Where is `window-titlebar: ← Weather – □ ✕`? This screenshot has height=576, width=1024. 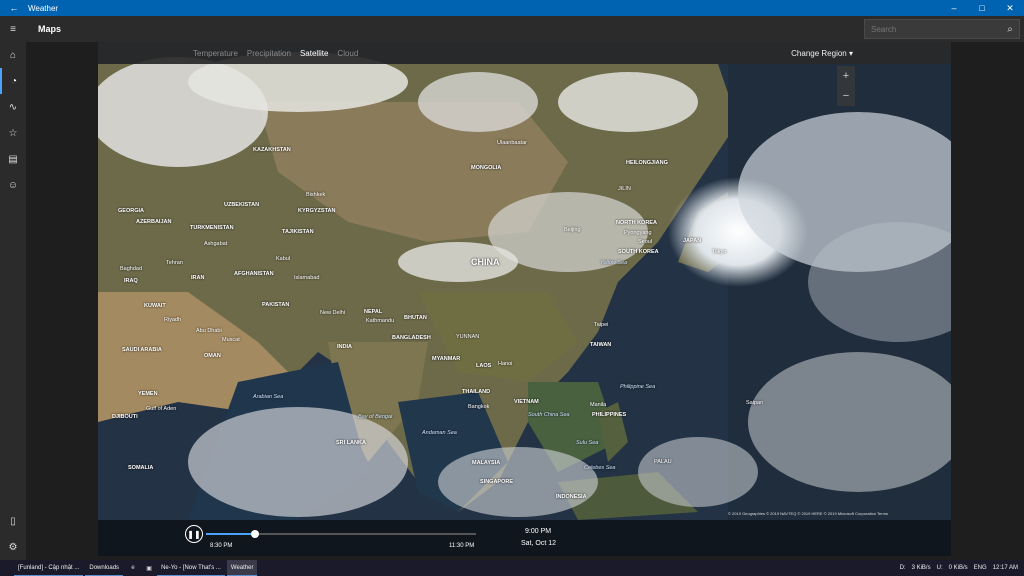 window-titlebar: ← Weather – □ ✕ is located at coordinates (512, 8).